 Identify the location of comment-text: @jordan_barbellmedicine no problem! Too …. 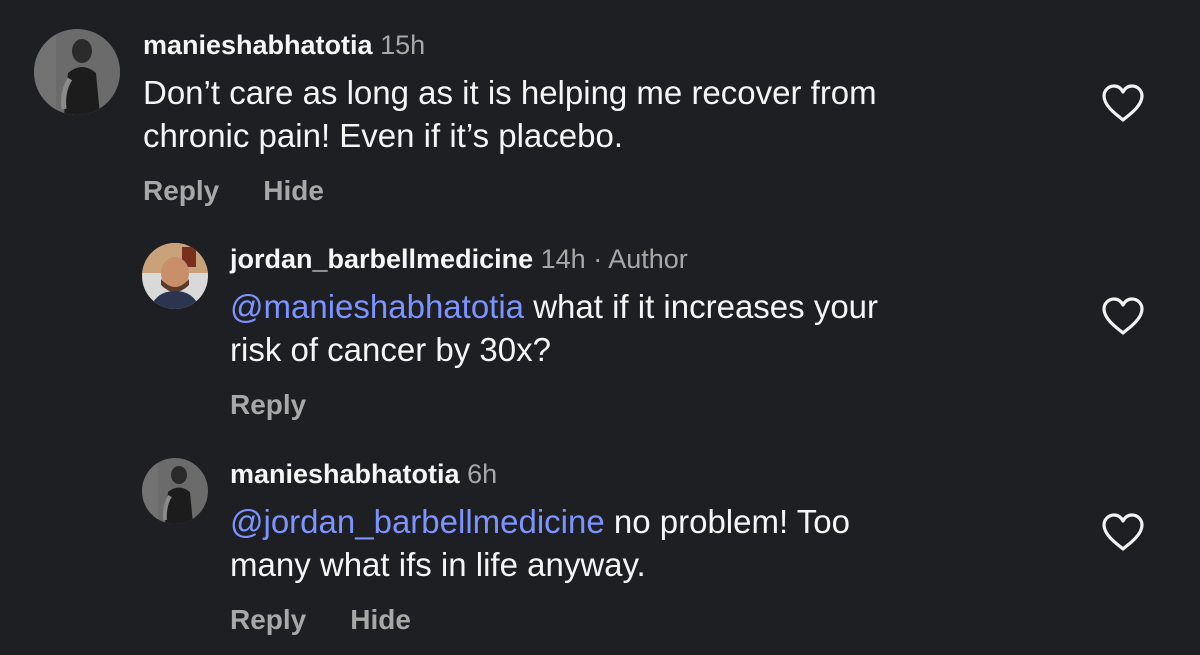
(540, 543).